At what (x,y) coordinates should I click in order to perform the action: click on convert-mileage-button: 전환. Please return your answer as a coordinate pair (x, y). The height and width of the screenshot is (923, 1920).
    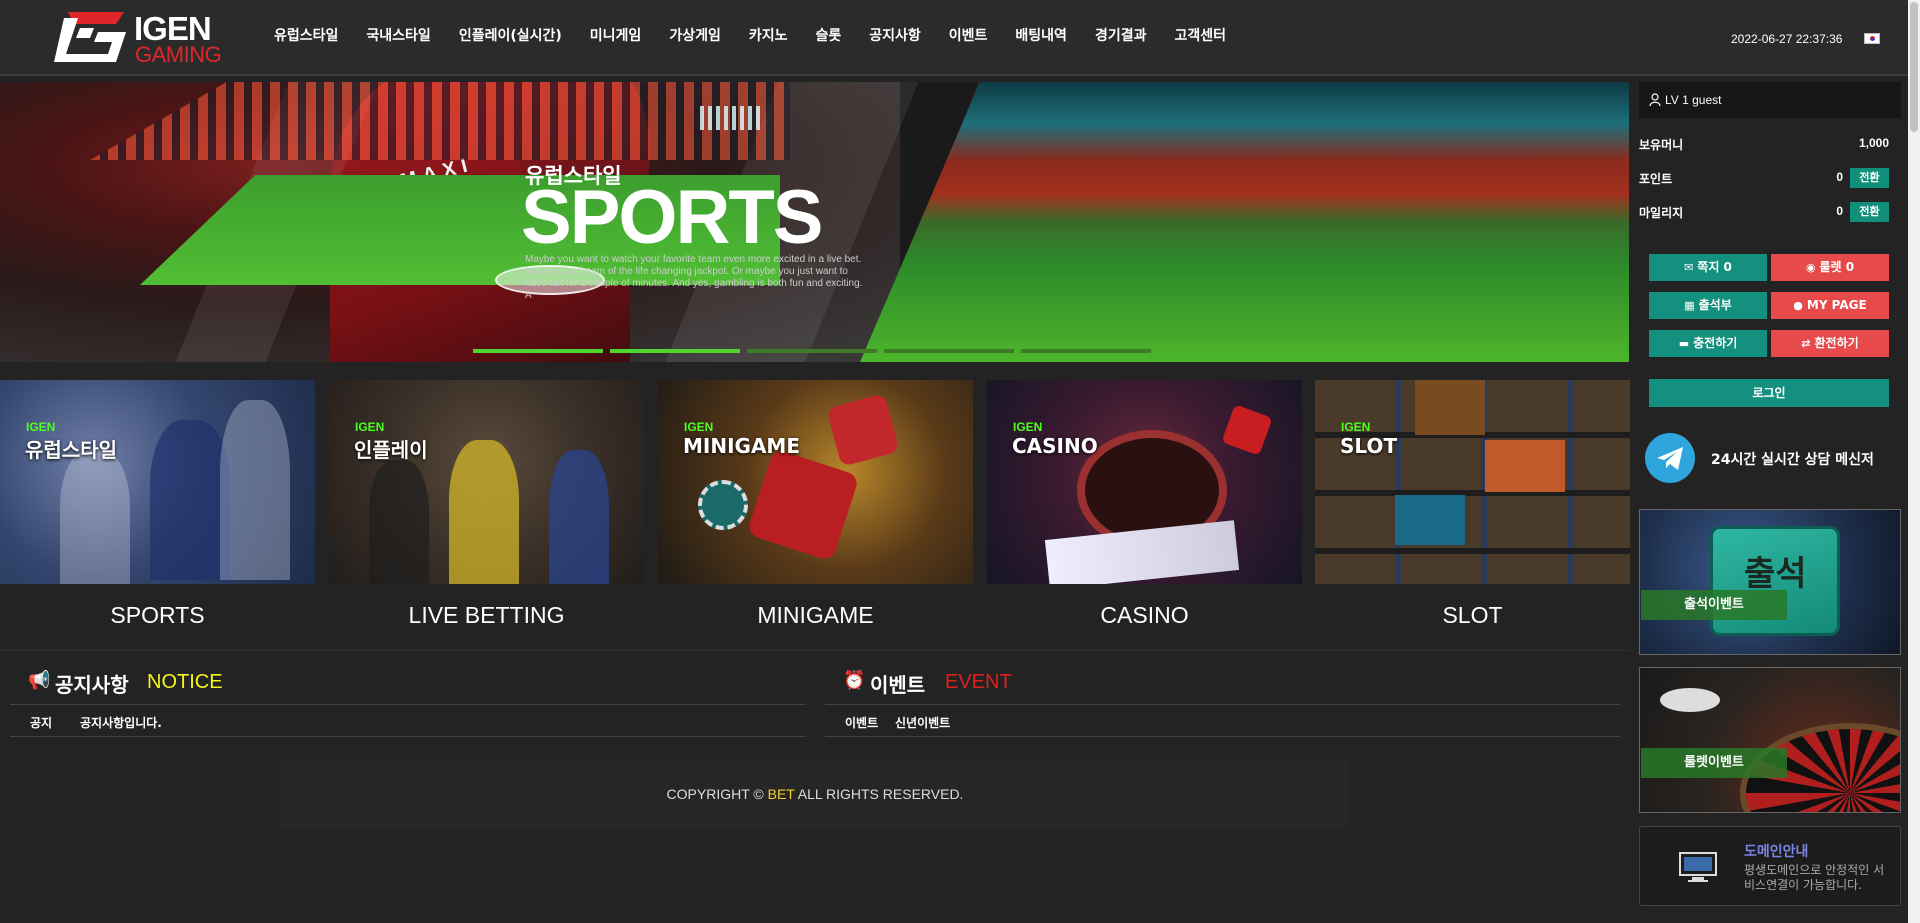
    Looking at the image, I should click on (1869, 212).